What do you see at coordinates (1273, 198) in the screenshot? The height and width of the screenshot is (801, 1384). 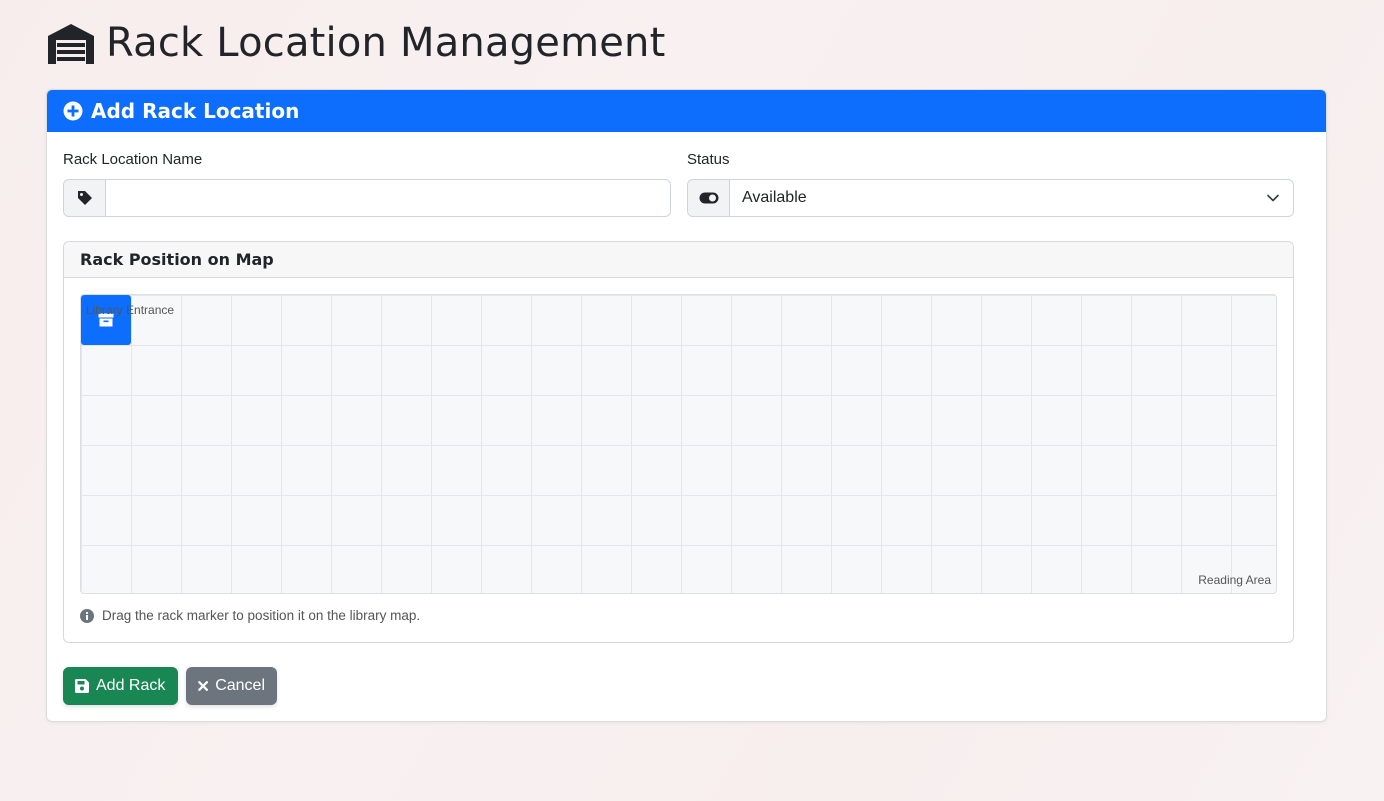 I see `chevron-down-icon` at bounding box center [1273, 198].